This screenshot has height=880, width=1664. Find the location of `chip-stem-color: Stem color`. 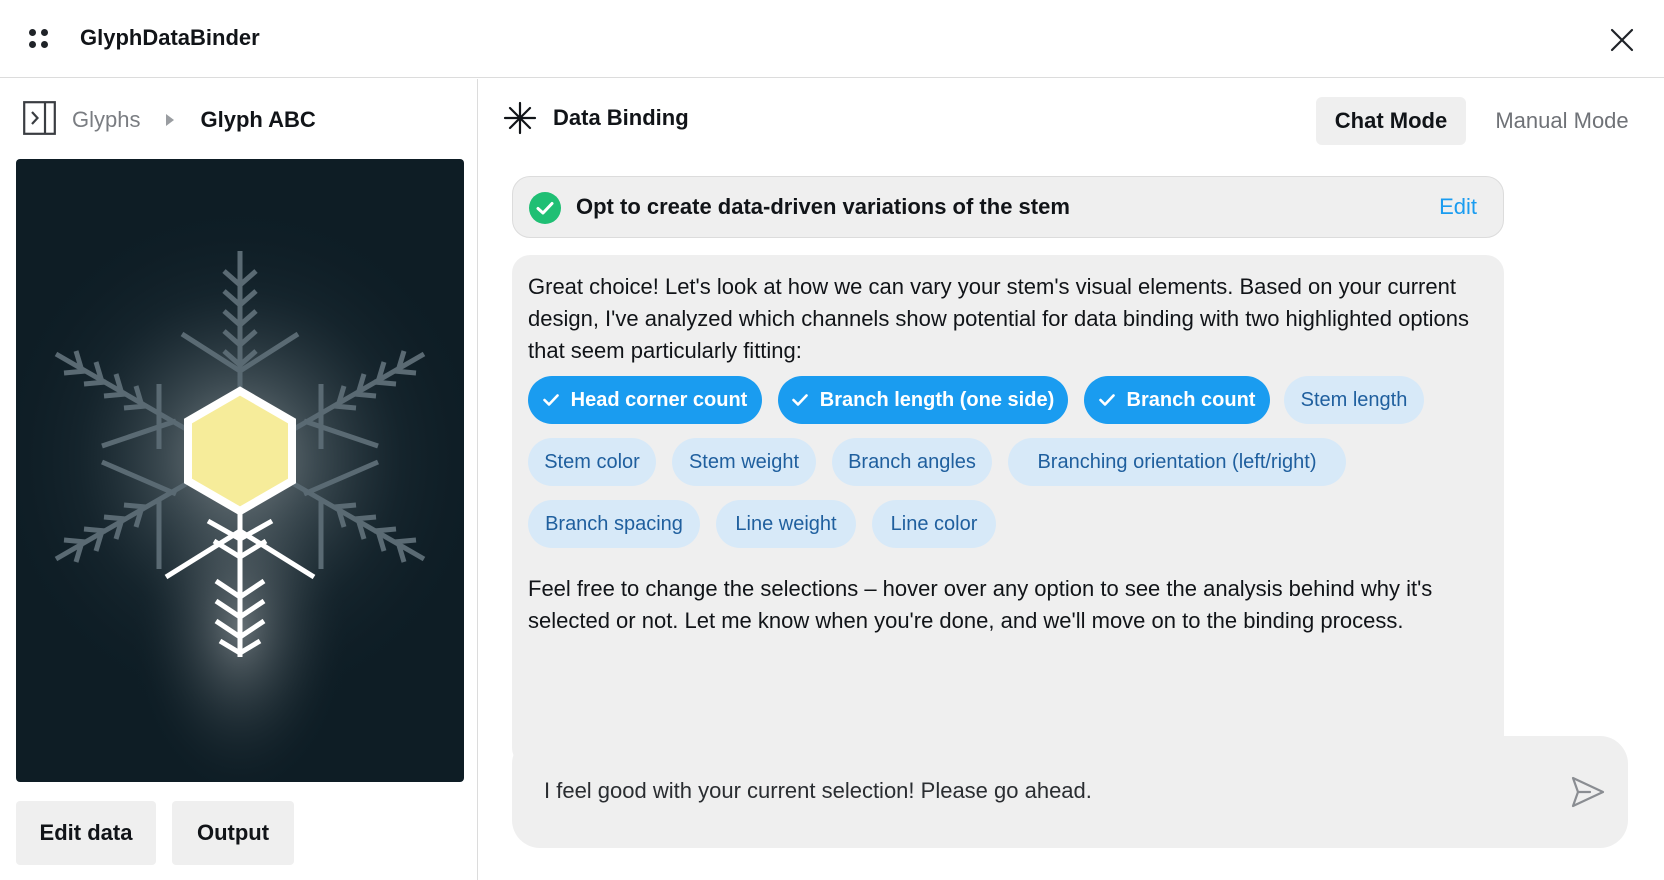

chip-stem-color: Stem color is located at coordinates (592, 462).